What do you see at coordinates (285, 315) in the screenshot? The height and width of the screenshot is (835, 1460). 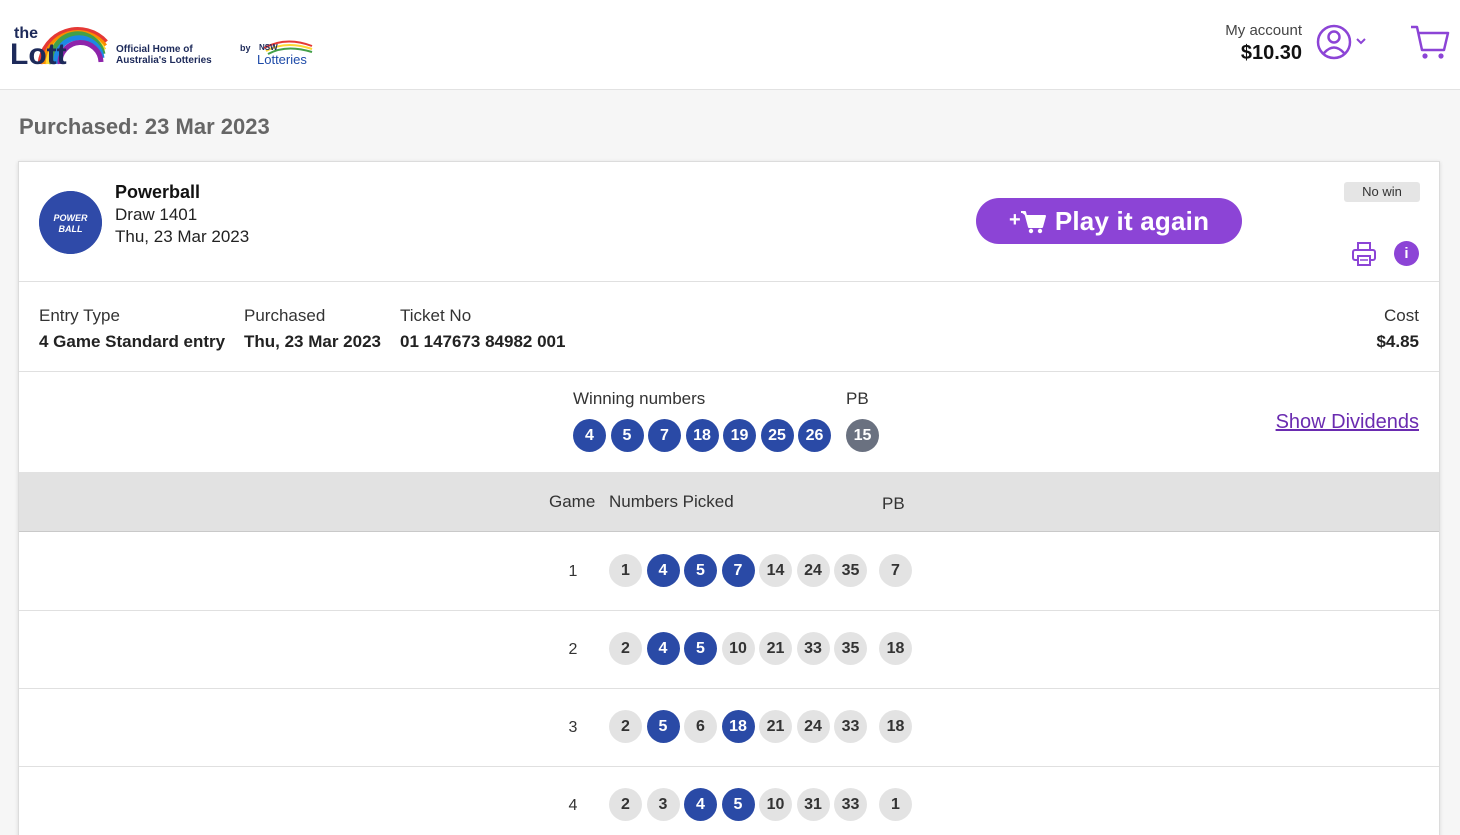 I see `purchased-label: Purchased` at bounding box center [285, 315].